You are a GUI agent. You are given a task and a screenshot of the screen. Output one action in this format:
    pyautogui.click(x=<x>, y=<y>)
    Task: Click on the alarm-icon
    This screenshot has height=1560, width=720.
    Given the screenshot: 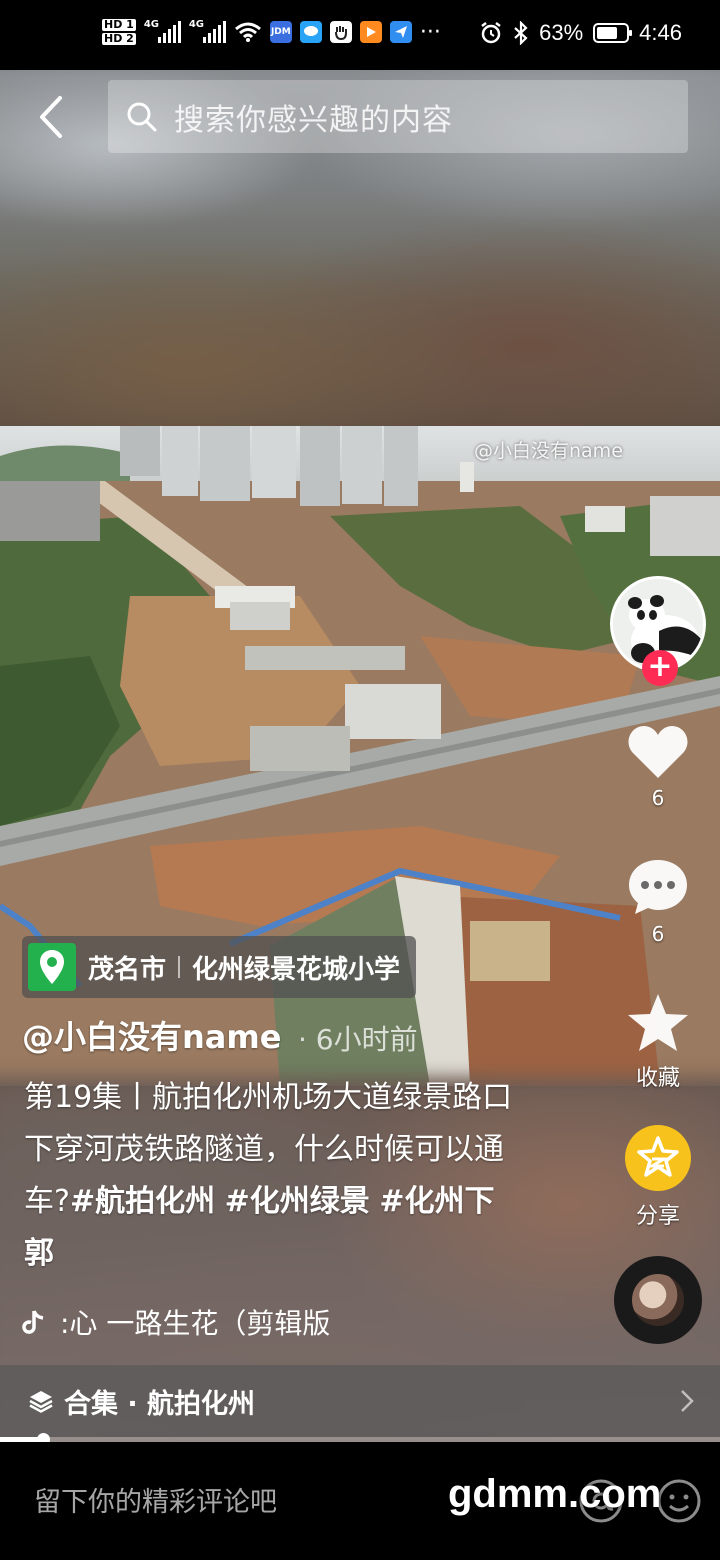 What is the action you would take?
    pyautogui.click(x=491, y=33)
    